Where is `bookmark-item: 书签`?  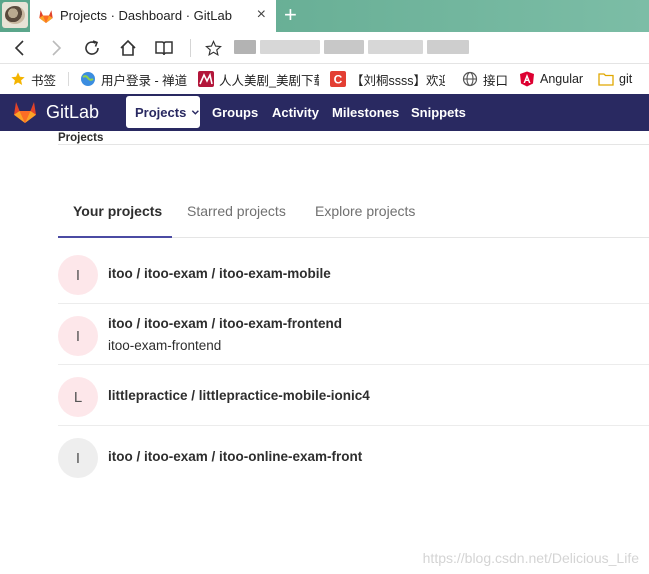
bookmark-item: 书签 is located at coordinates (33, 79).